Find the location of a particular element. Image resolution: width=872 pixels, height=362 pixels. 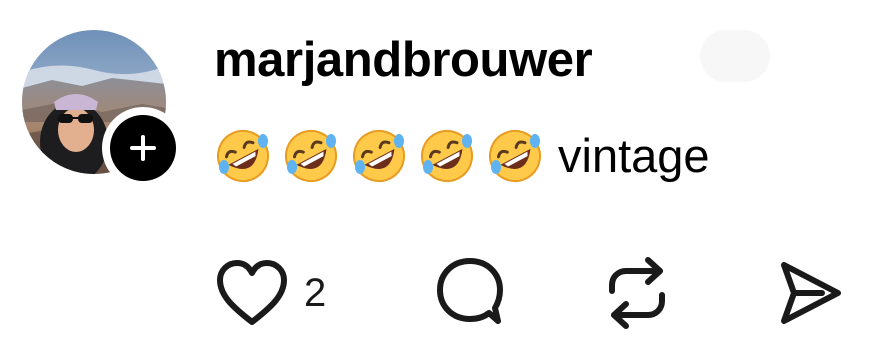

comment-icon is located at coordinates (470, 291).